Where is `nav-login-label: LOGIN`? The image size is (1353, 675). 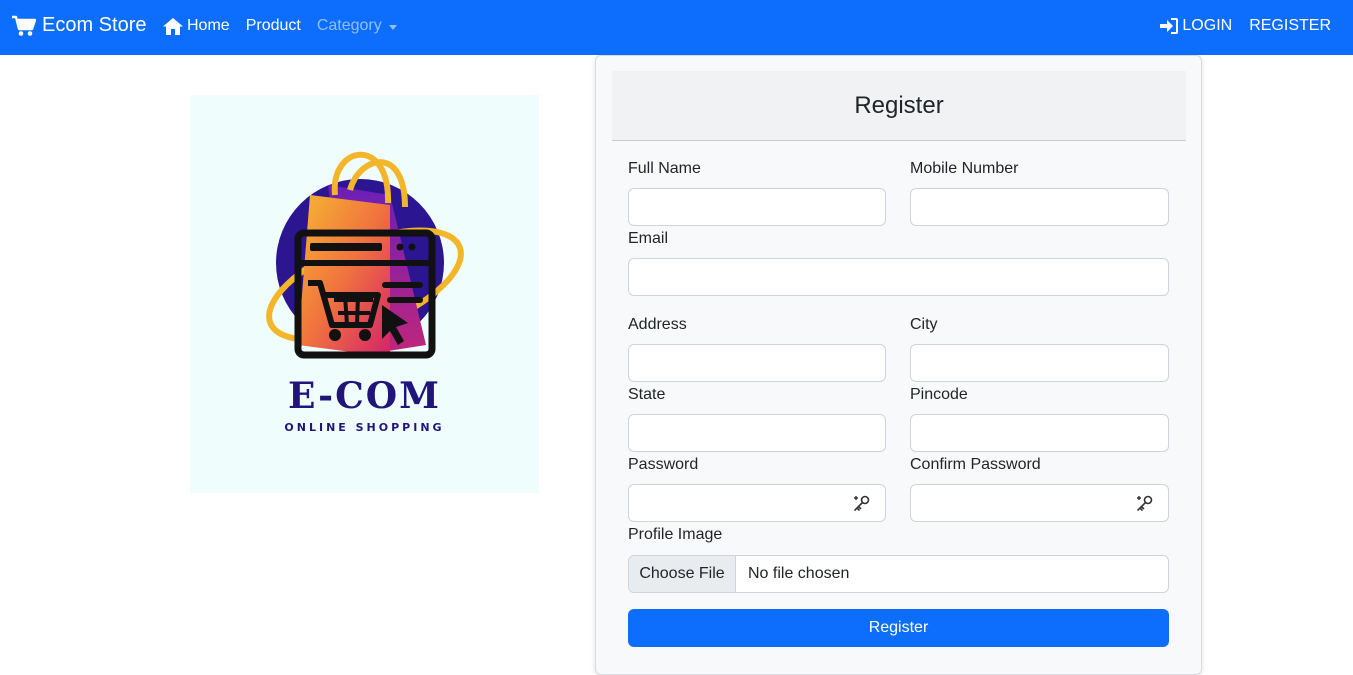
nav-login-label: LOGIN is located at coordinates (1207, 25).